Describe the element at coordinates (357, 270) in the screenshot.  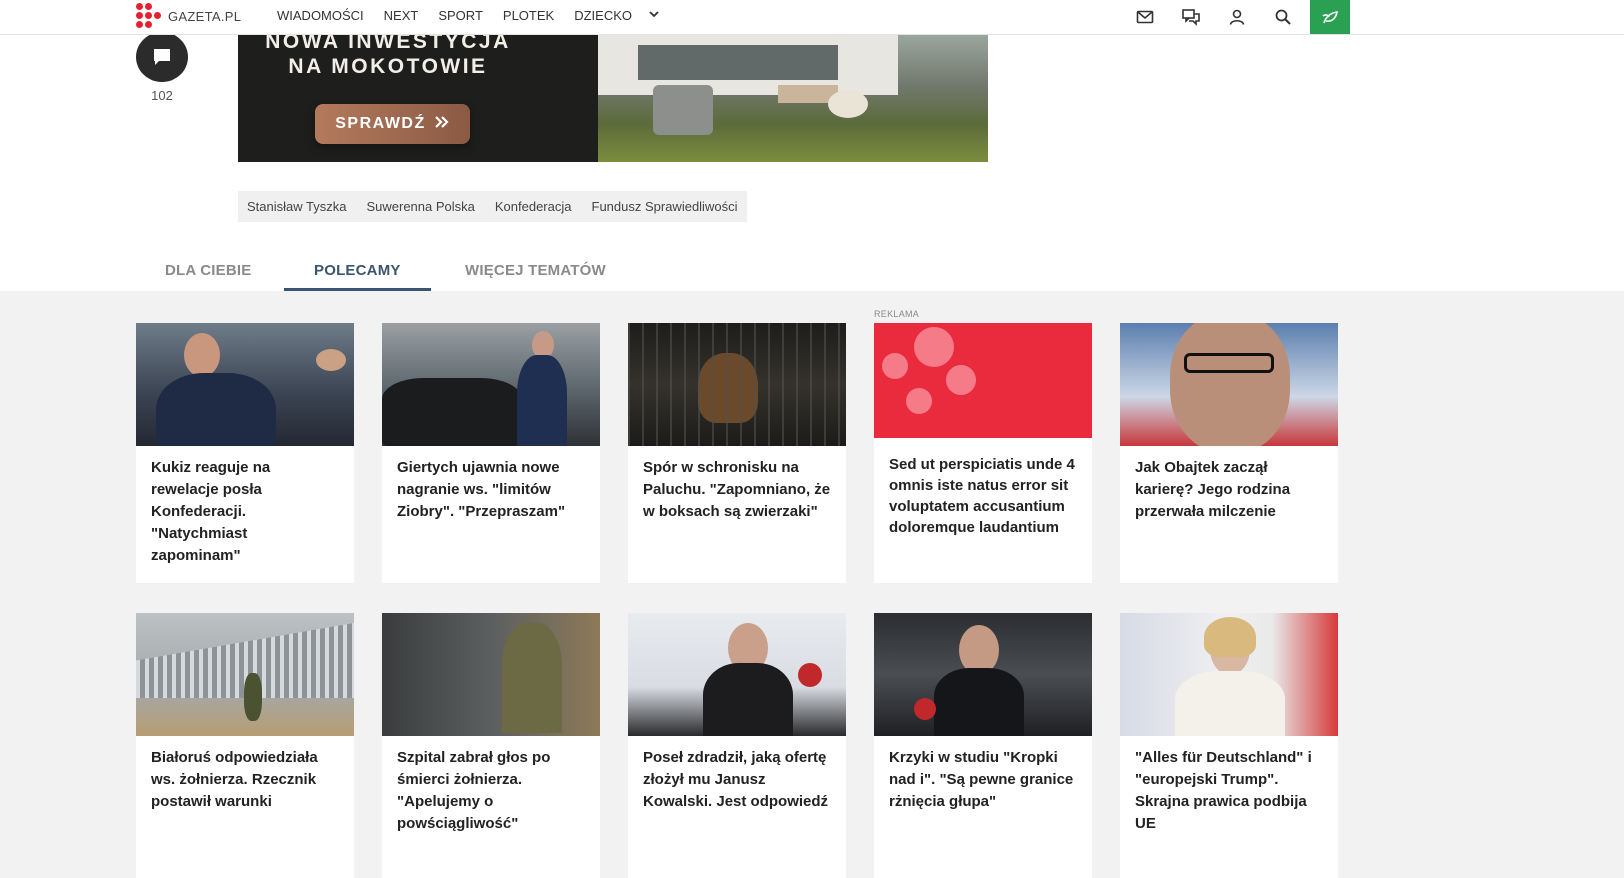
I see `tab-polecamy: POLECAMY` at that location.